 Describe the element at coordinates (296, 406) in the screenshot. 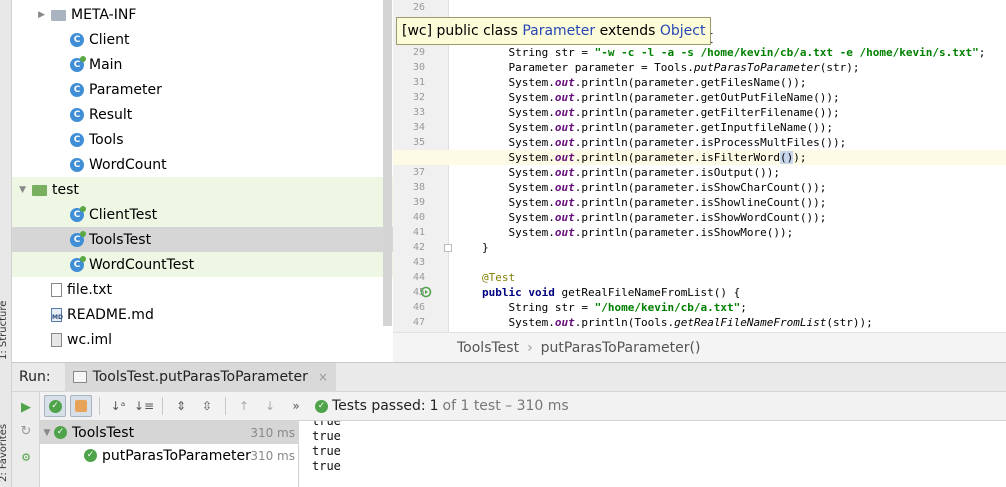

I see `more-options-icon: »` at that location.